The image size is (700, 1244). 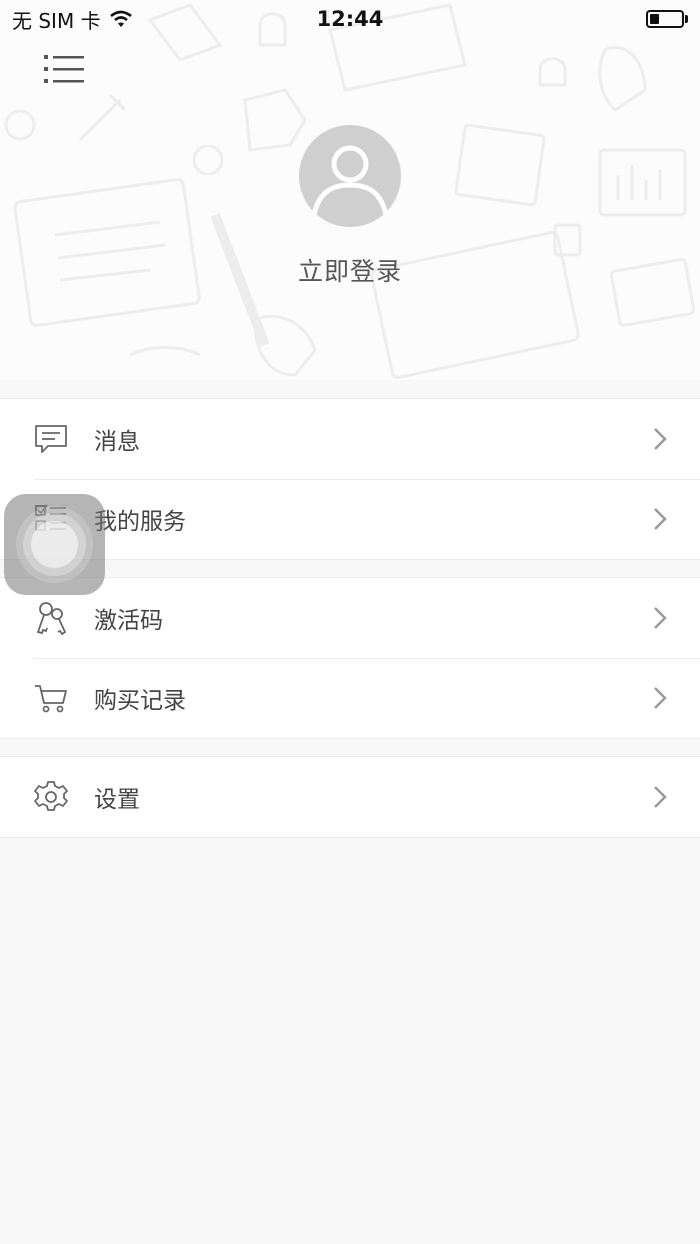 What do you see at coordinates (654, 19) in the screenshot?
I see `battery-level` at bounding box center [654, 19].